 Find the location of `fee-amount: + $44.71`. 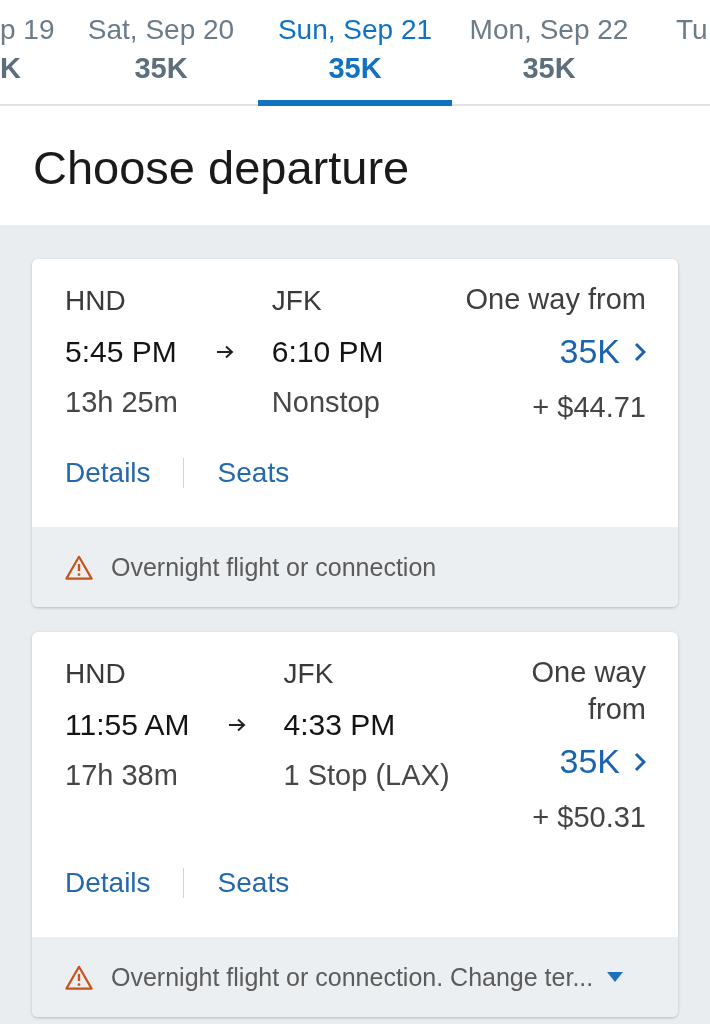

fee-amount: + $44.71 is located at coordinates (589, 407).